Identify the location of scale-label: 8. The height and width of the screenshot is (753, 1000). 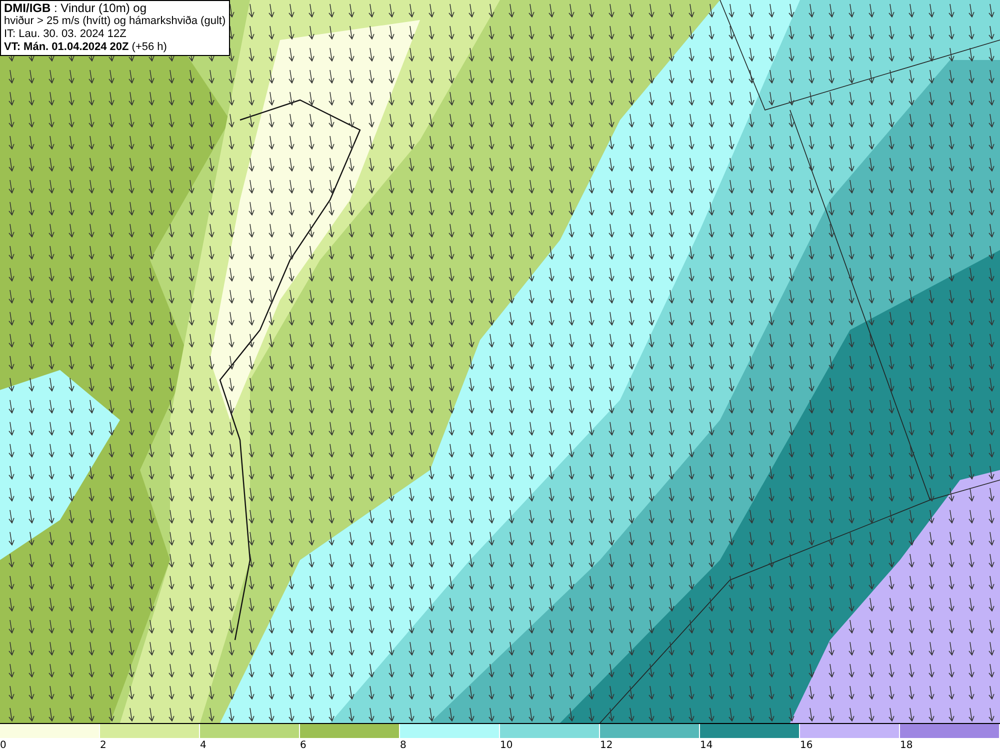
(403, 745).